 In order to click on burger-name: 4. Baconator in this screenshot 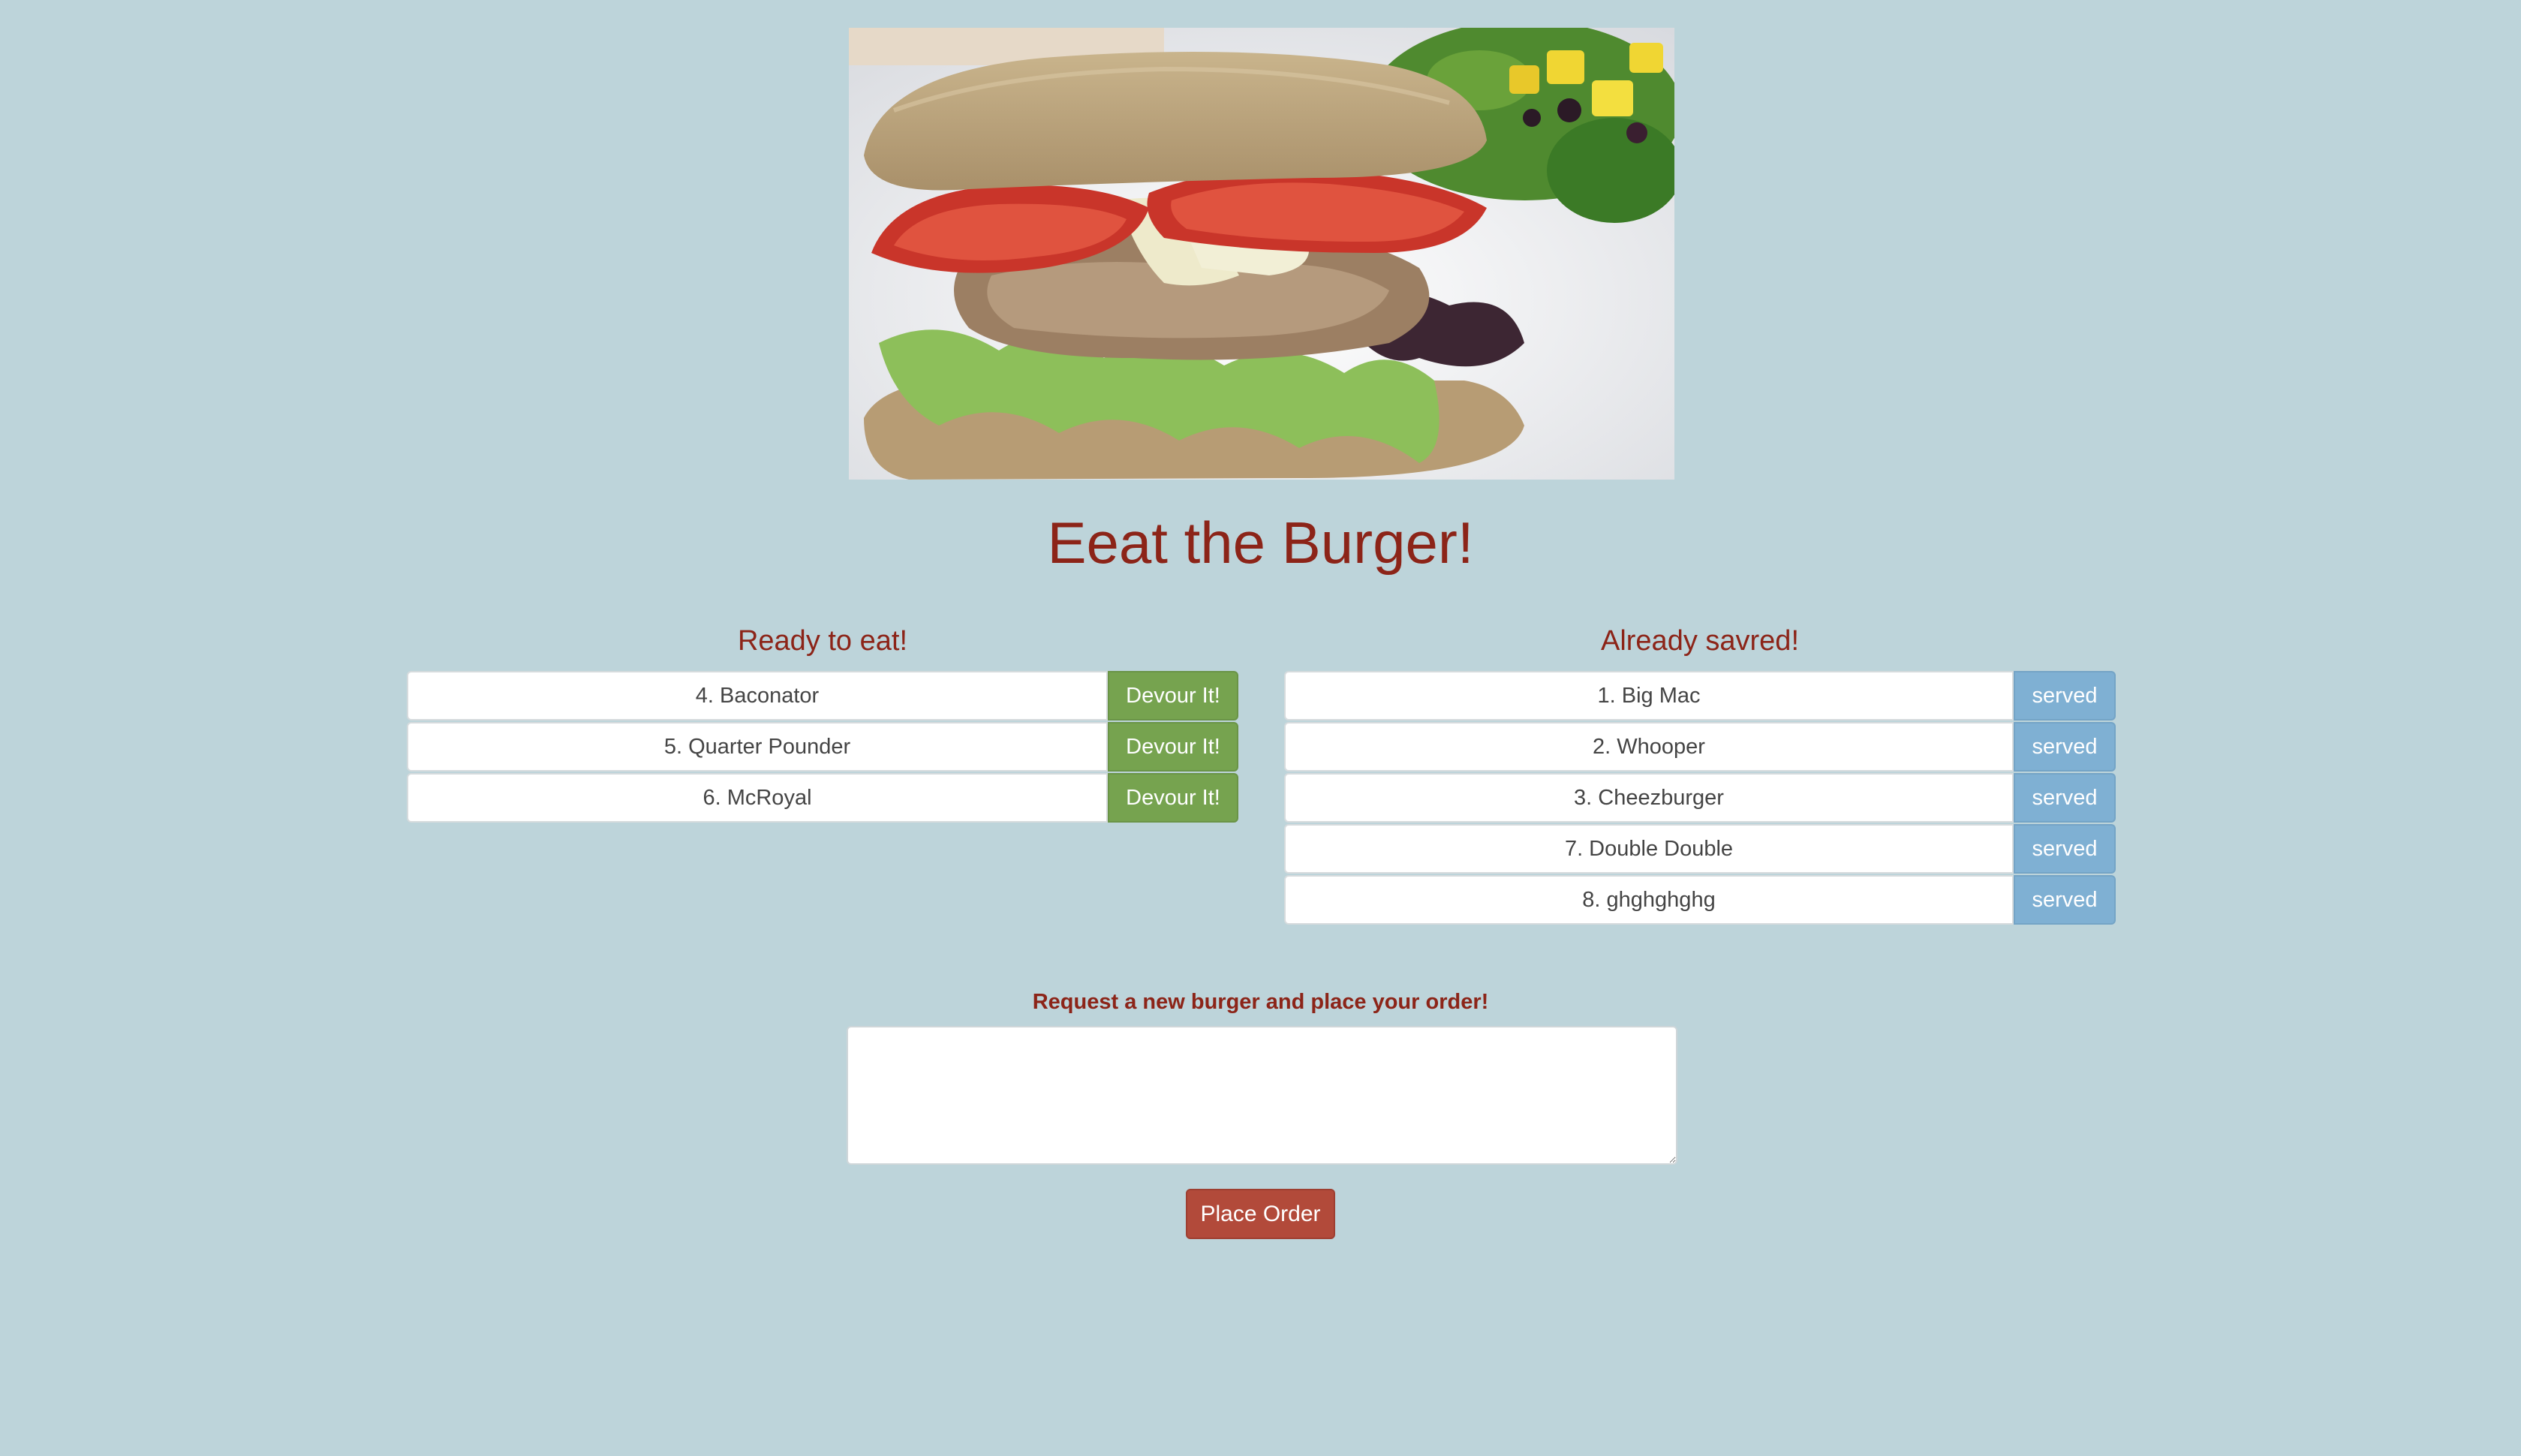, I will do `click(757, 695)`.